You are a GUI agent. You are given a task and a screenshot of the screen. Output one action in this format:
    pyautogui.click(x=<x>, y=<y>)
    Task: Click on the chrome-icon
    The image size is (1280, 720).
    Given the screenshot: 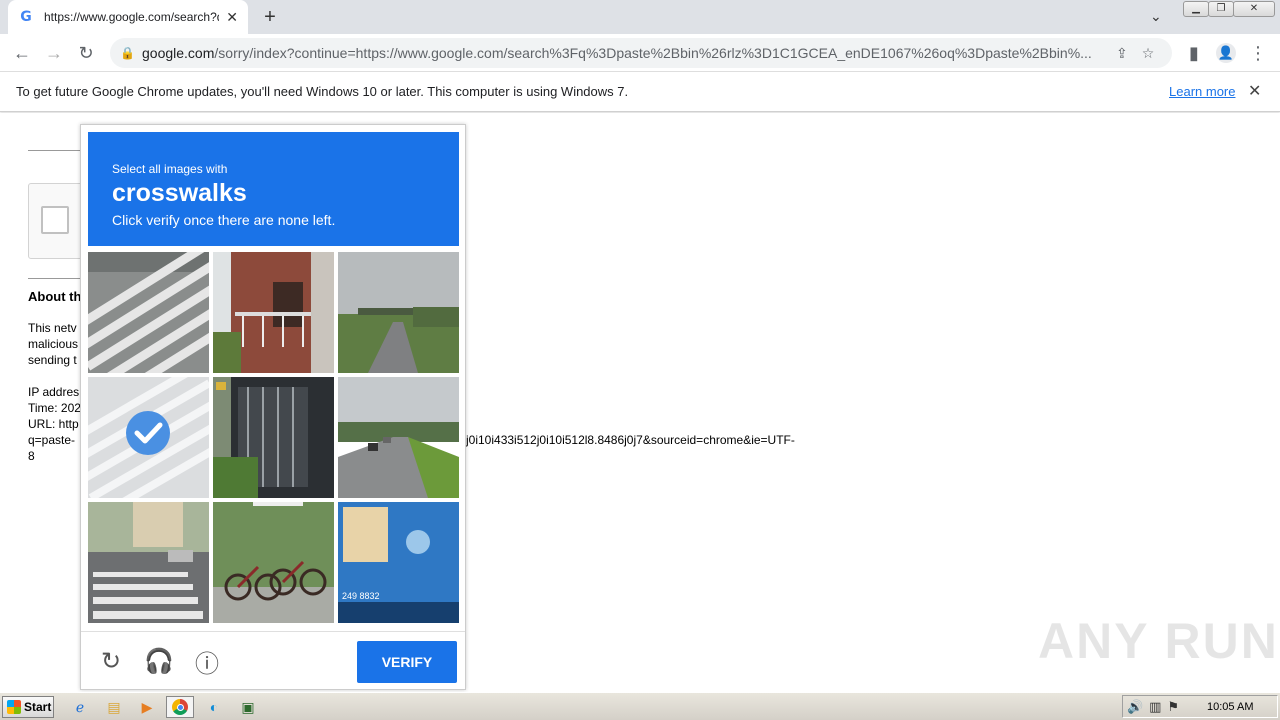 What is the action you would take?
    pyautogui.click(x=180, y=707)
    